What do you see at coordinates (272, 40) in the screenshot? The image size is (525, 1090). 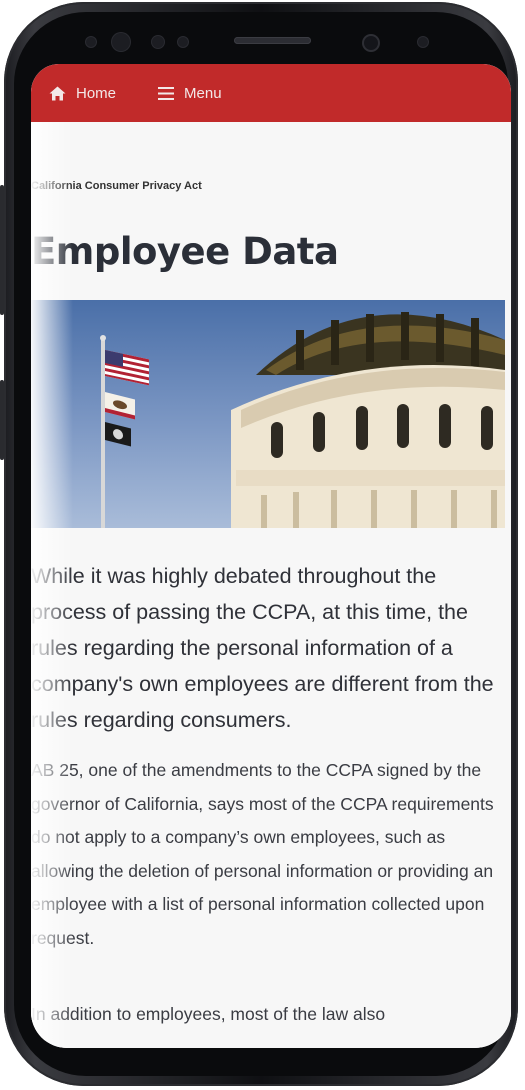 I see `earpiece-speaker` at bounding box center [272, 40].